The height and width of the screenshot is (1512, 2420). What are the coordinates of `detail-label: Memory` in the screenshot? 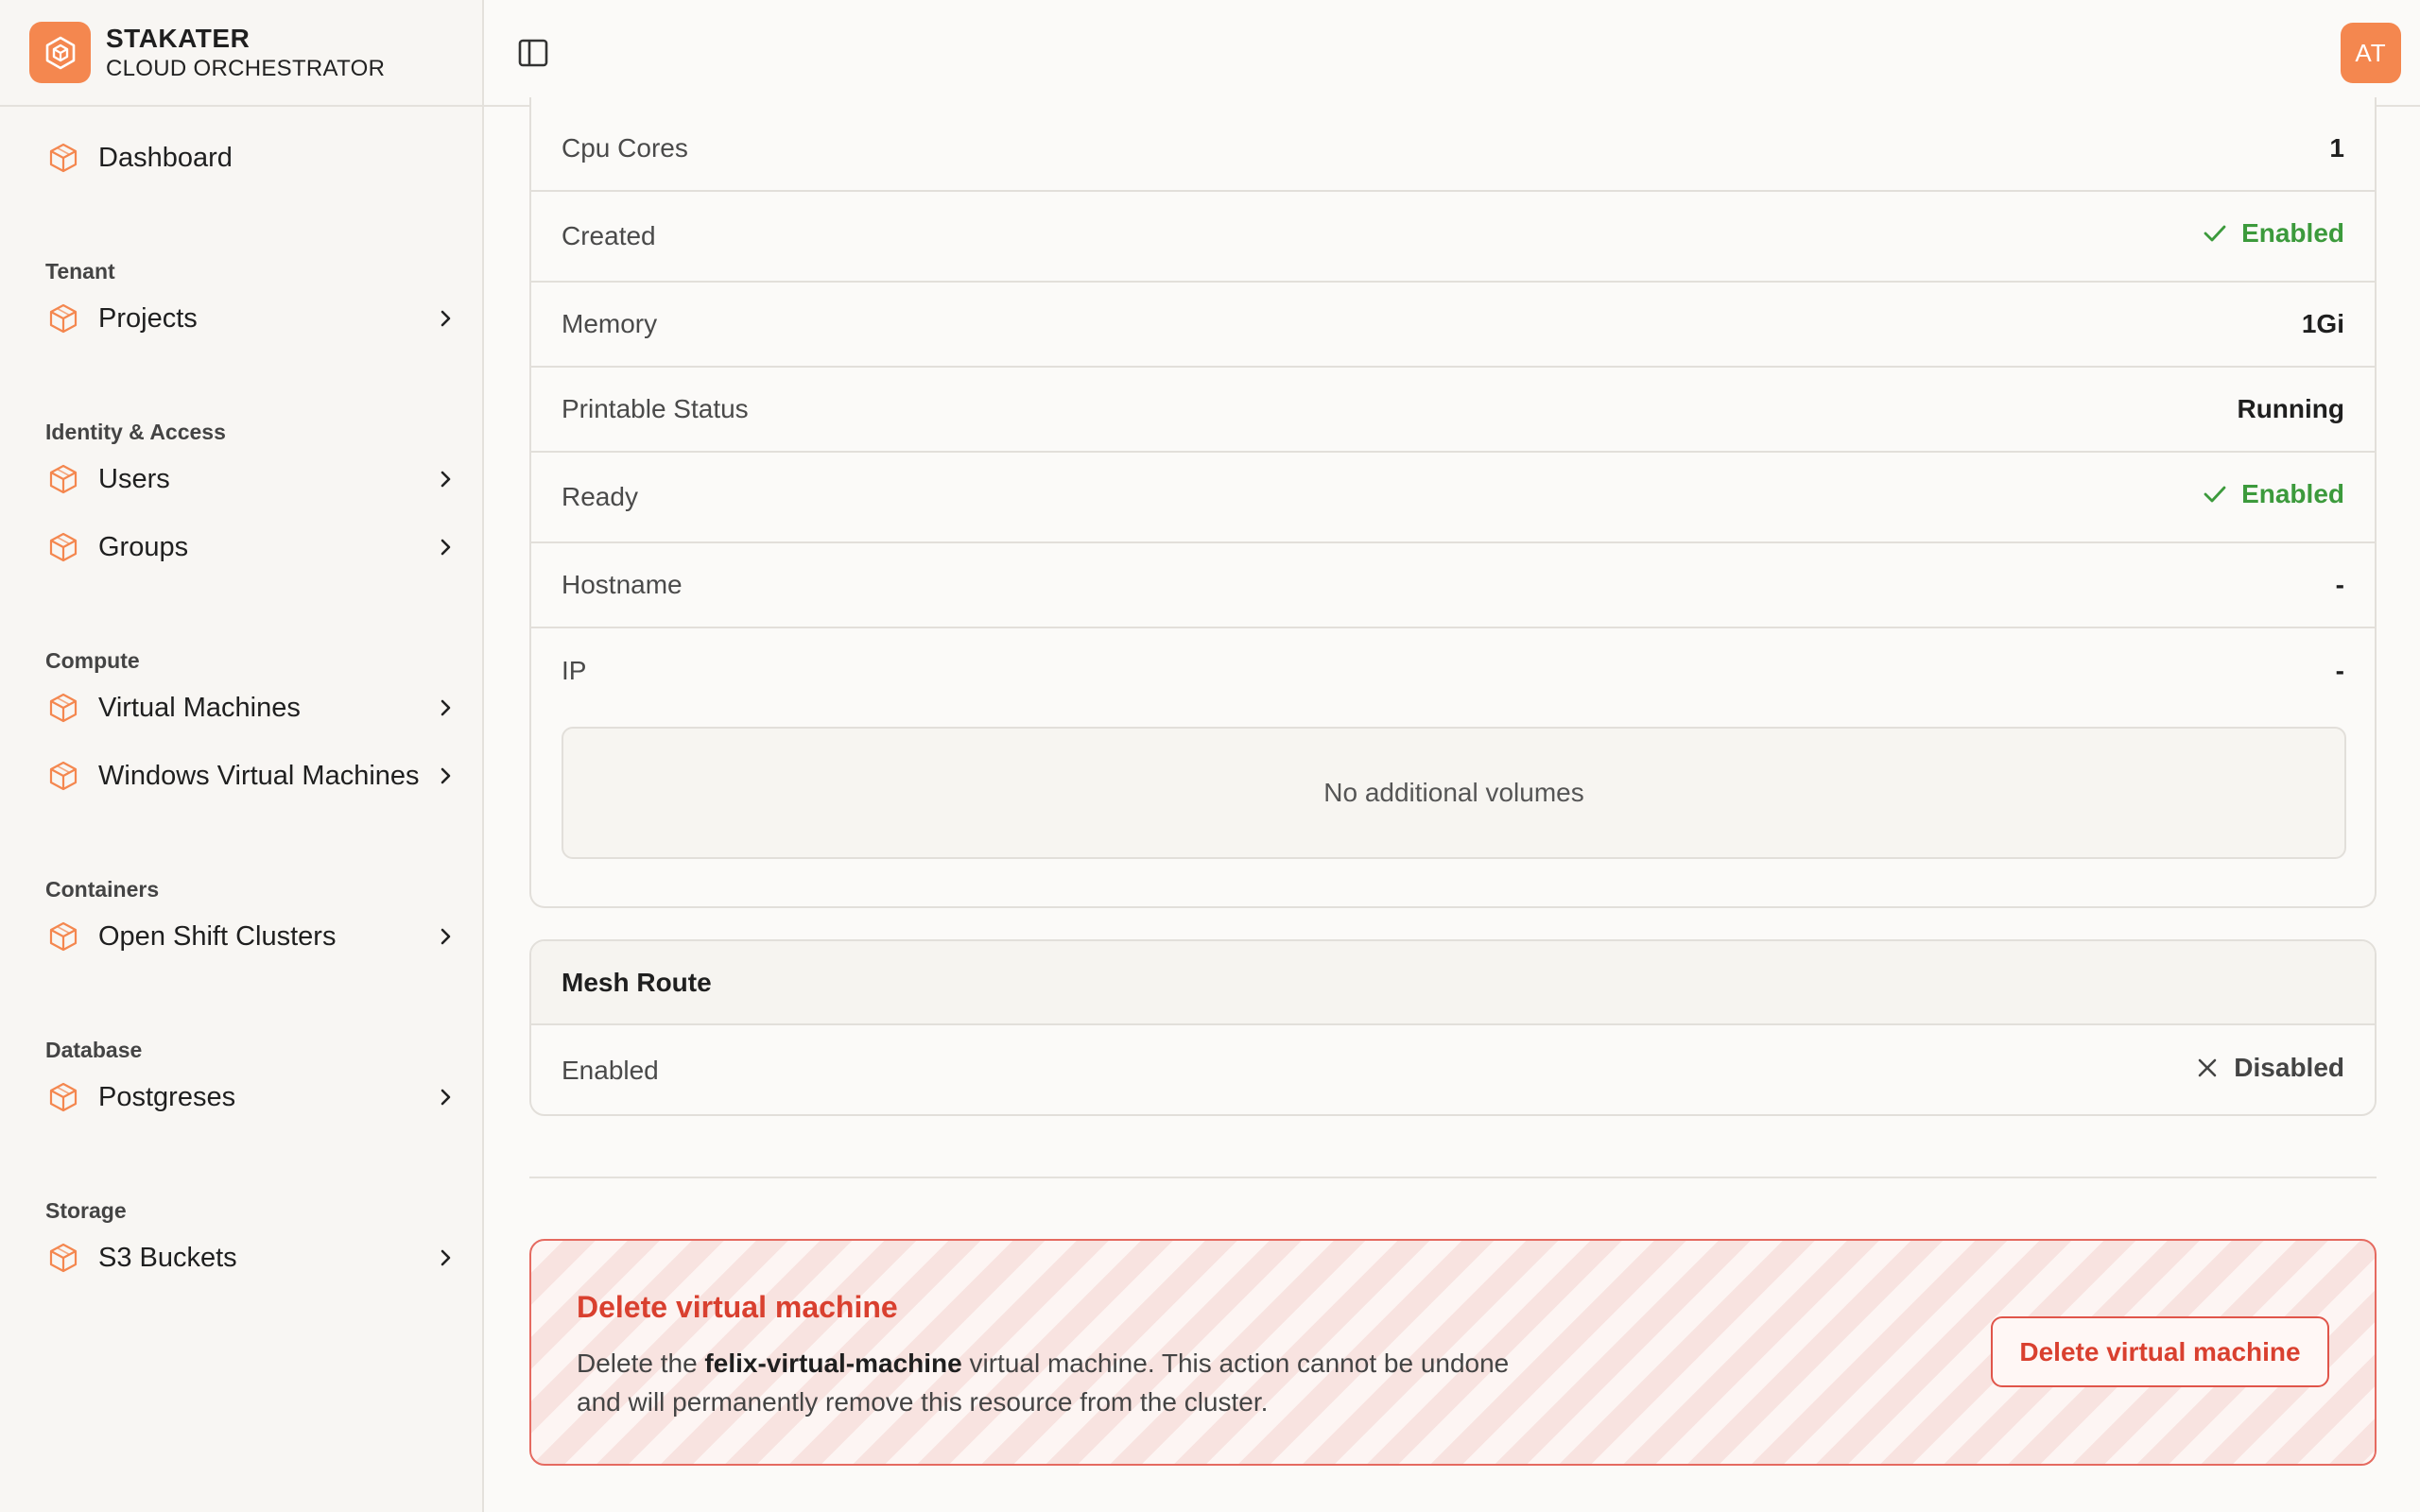 It's located at (610, 323).